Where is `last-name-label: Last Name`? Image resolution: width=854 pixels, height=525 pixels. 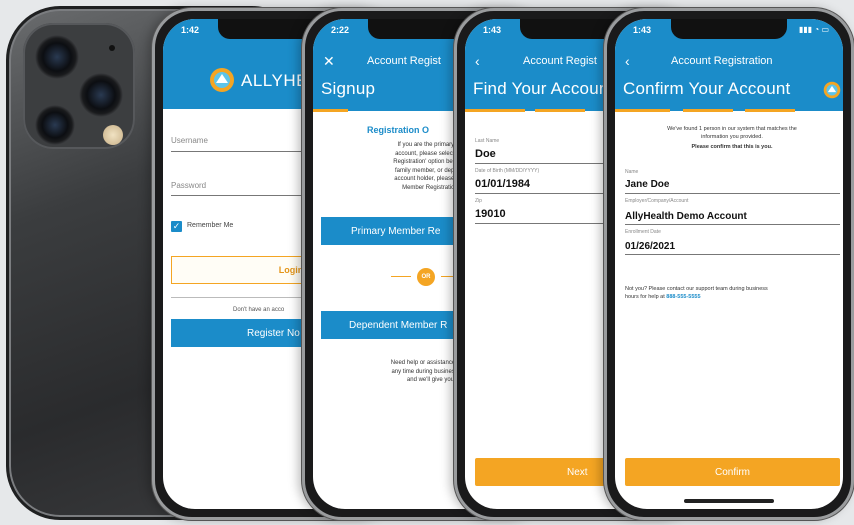
last-name-label: Last Name is located at coordinates (487, 141).